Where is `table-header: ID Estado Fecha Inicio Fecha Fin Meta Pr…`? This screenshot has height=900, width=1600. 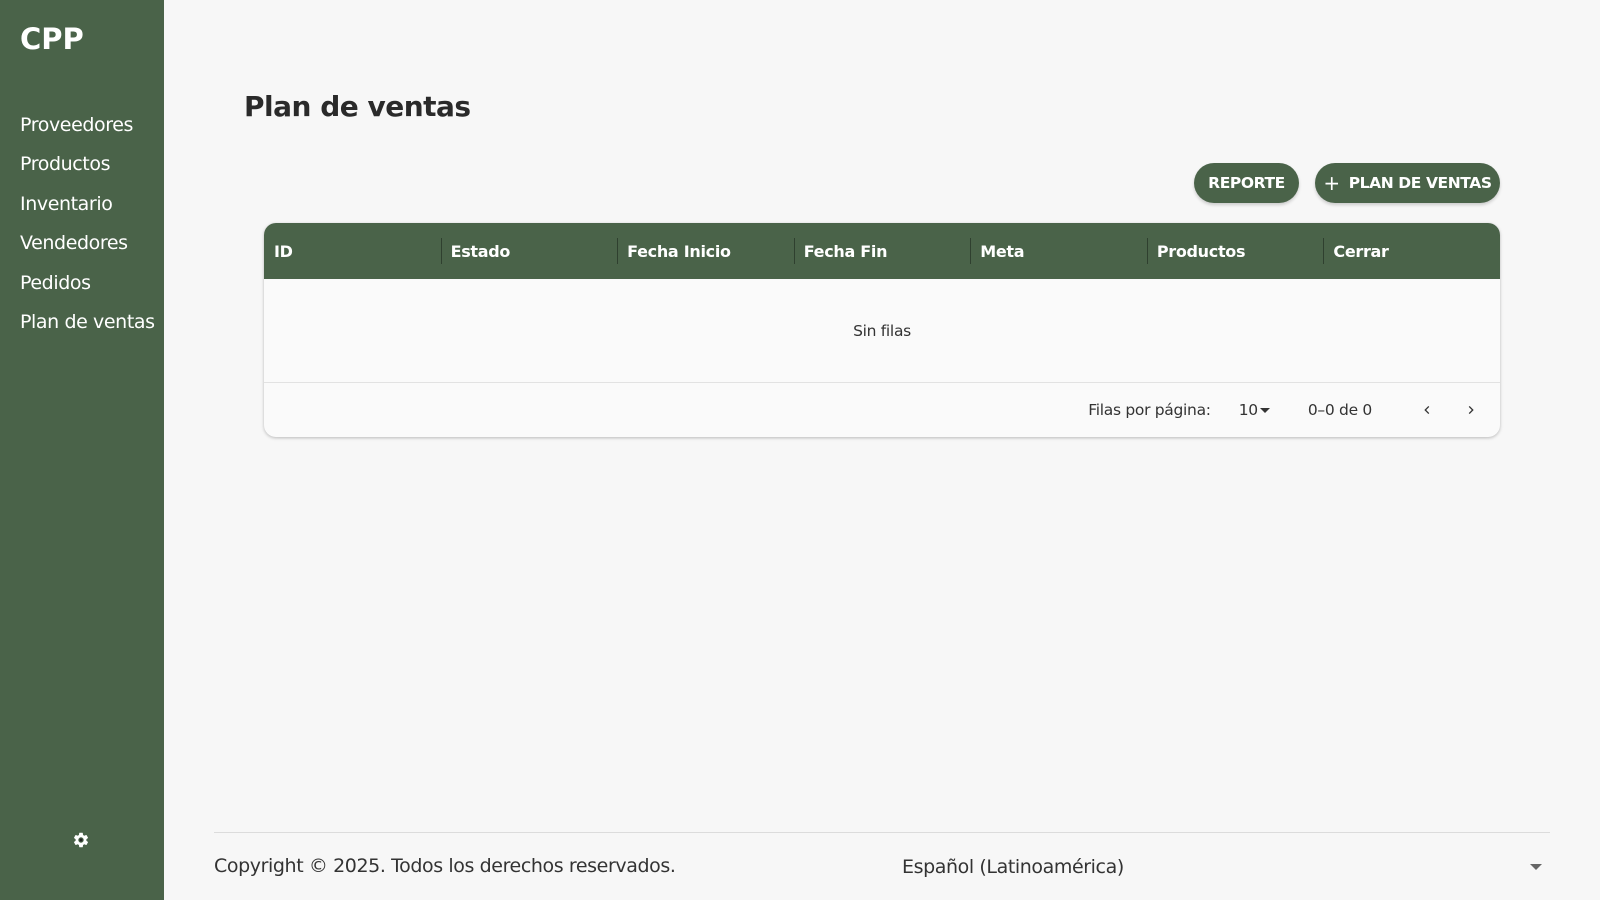 table-header: ID Estado Fecha Inicio Fecha Fin Meta Pr… is located at coordinates (882, 251).